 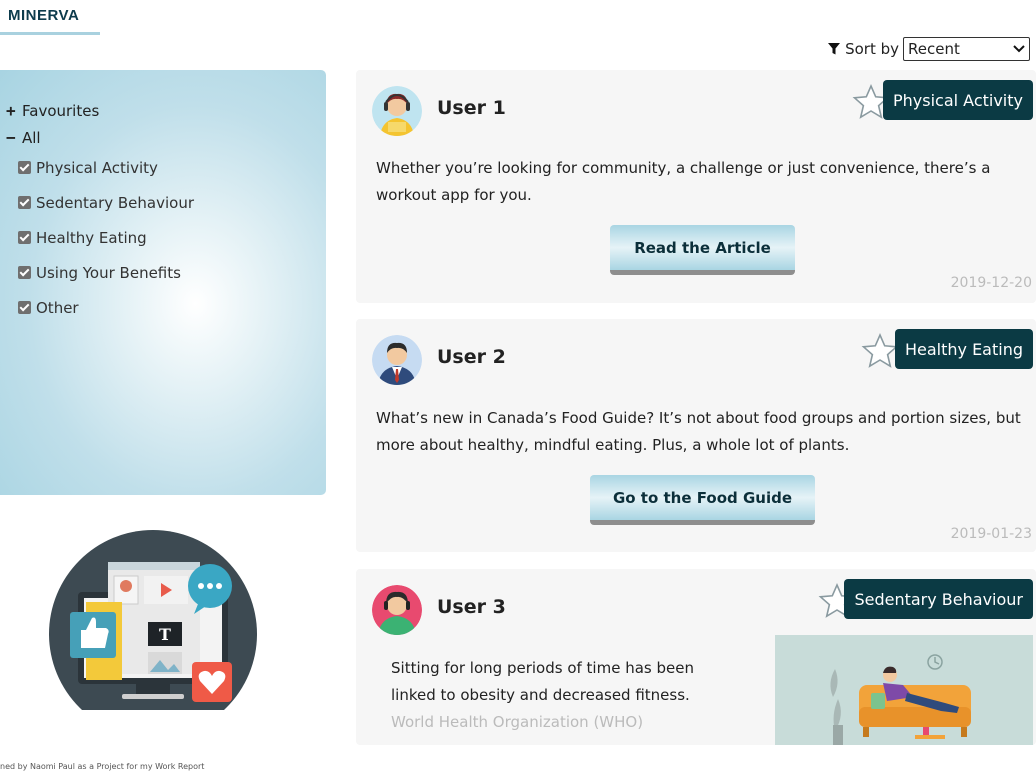 What do you see at coordinates (471, 607) in the screenshot?
I see `user-name: User 3` at bounding box center [471, 607].